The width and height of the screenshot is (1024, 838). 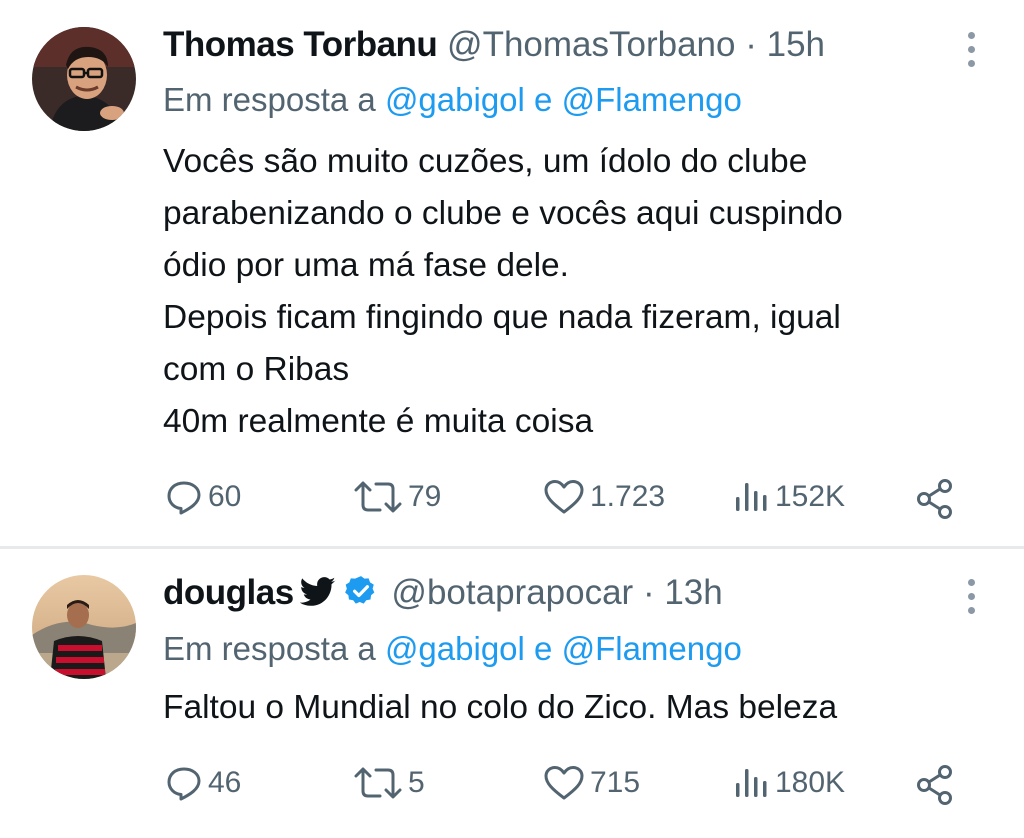 I want to click on twitter-bird-icon, so click(x=317, y=591).